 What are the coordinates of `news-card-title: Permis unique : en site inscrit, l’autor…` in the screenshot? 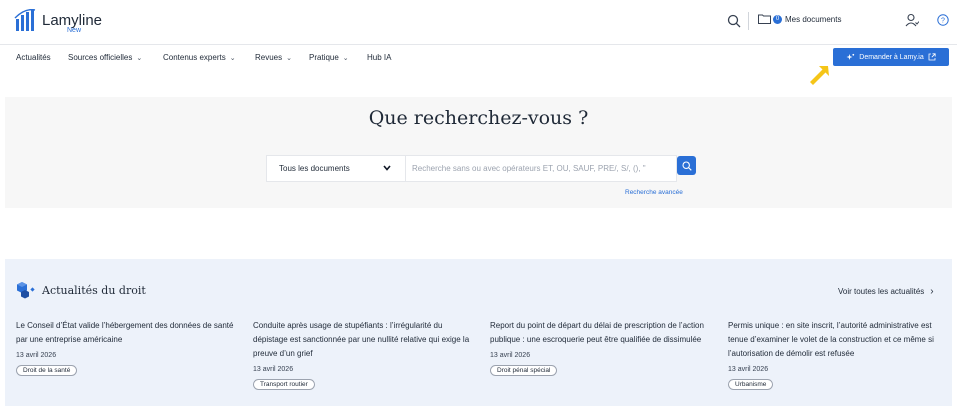 It's located at (840, 340).